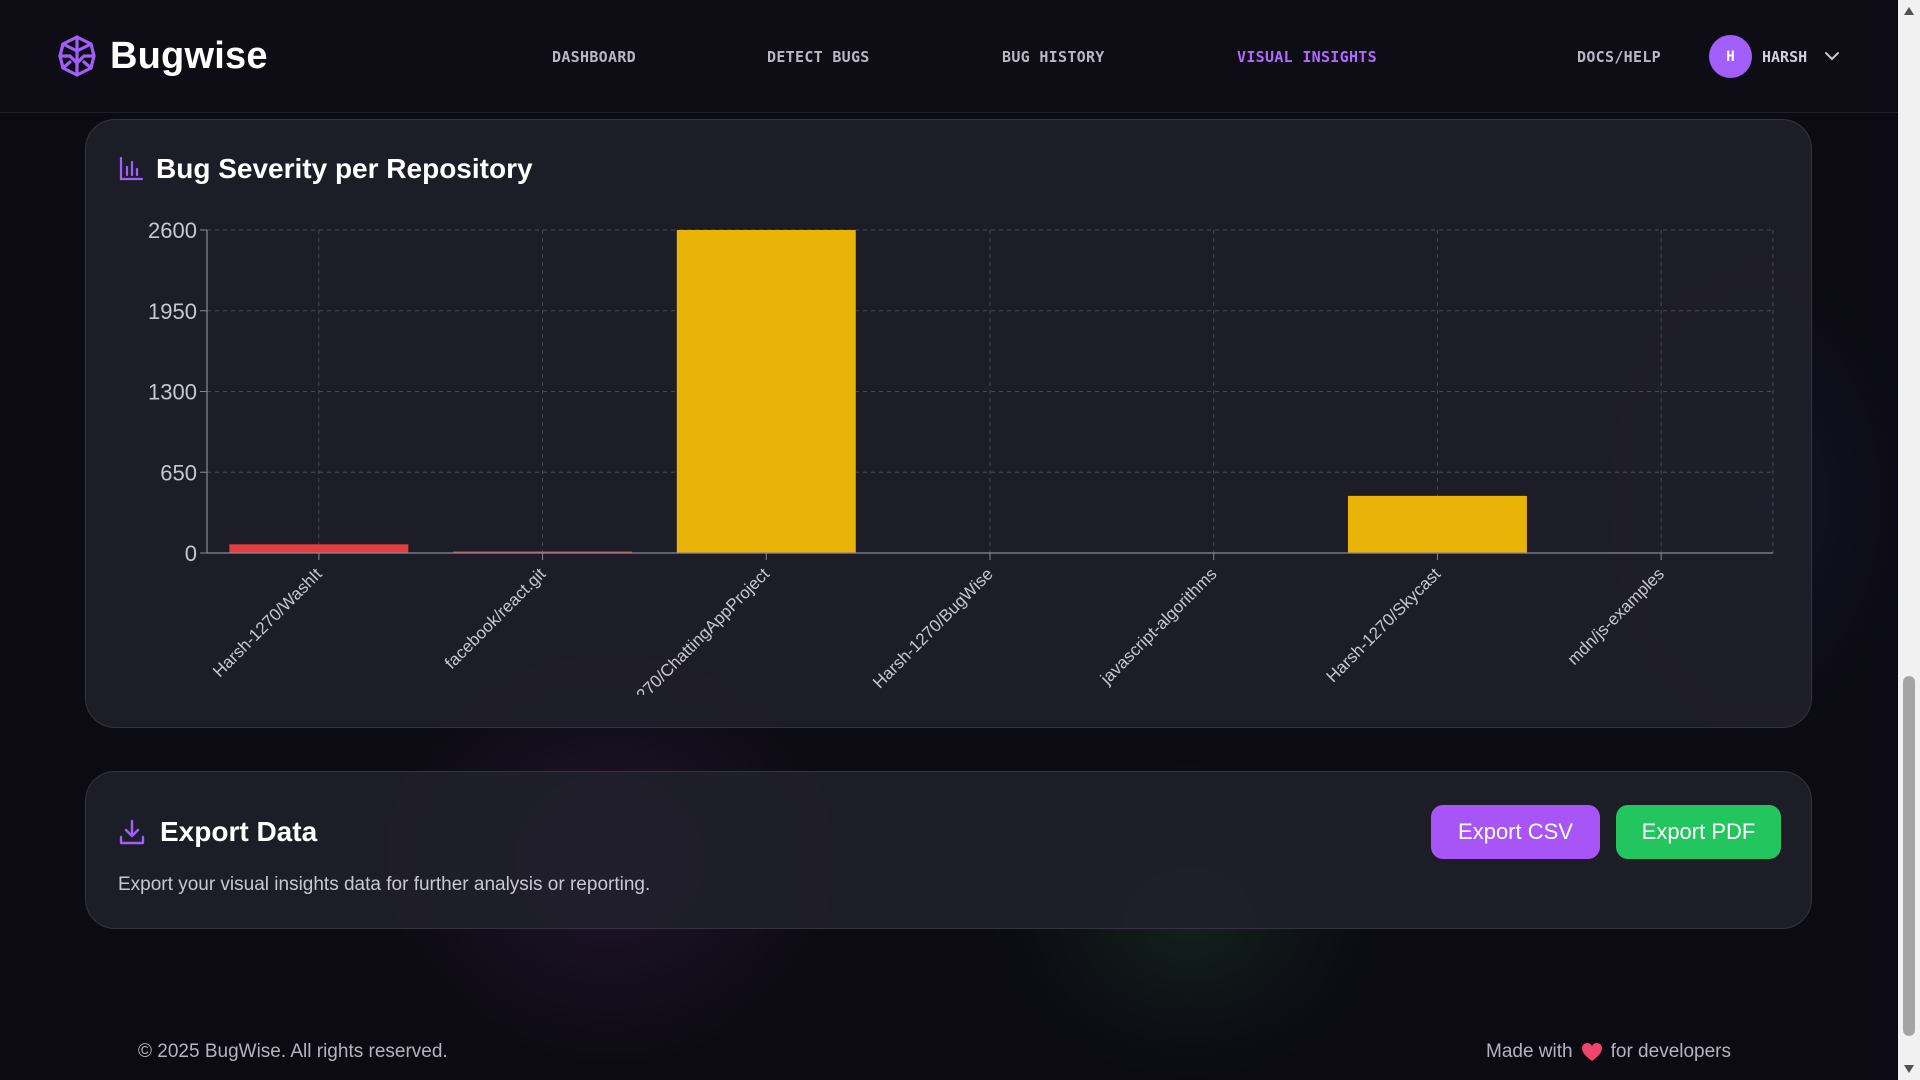 This screenshot has height=1080, width=1920. Describe the element at coordinates (818, 57) in the screenshot. I see `nav-detect-bugs: DETECT BUGS` at that location.